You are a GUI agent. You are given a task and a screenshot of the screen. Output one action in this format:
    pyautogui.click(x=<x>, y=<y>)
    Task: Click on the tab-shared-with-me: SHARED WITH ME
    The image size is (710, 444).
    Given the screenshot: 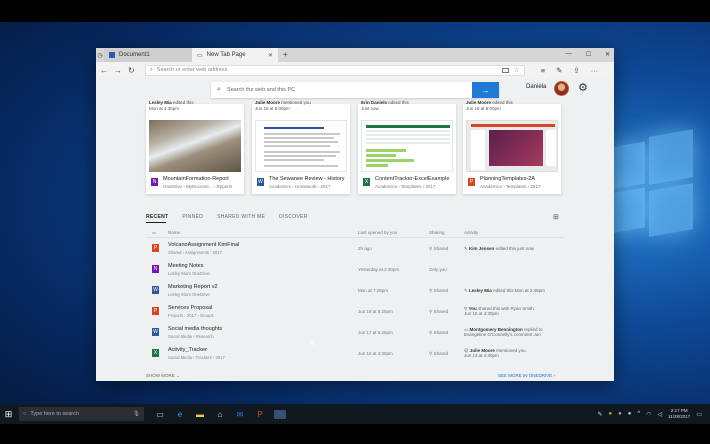 What is the action you would take?
    pyautogui.click(x=241, y=217)
    